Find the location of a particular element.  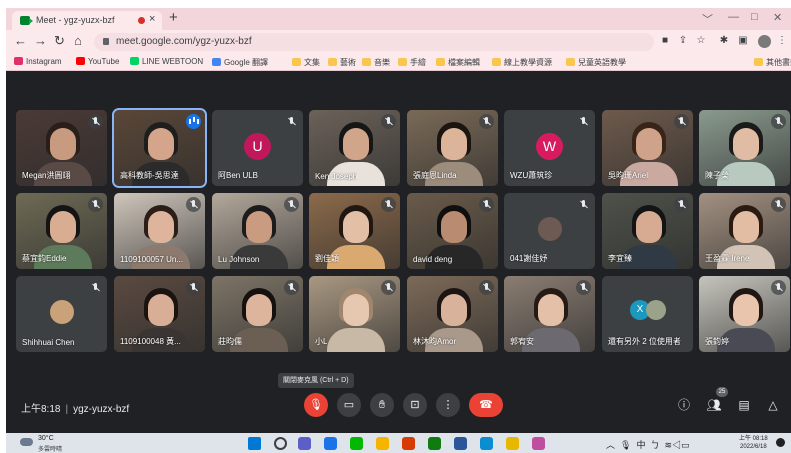

participant-tile: 張庭恩Linda is located at coordinates (452, 148).